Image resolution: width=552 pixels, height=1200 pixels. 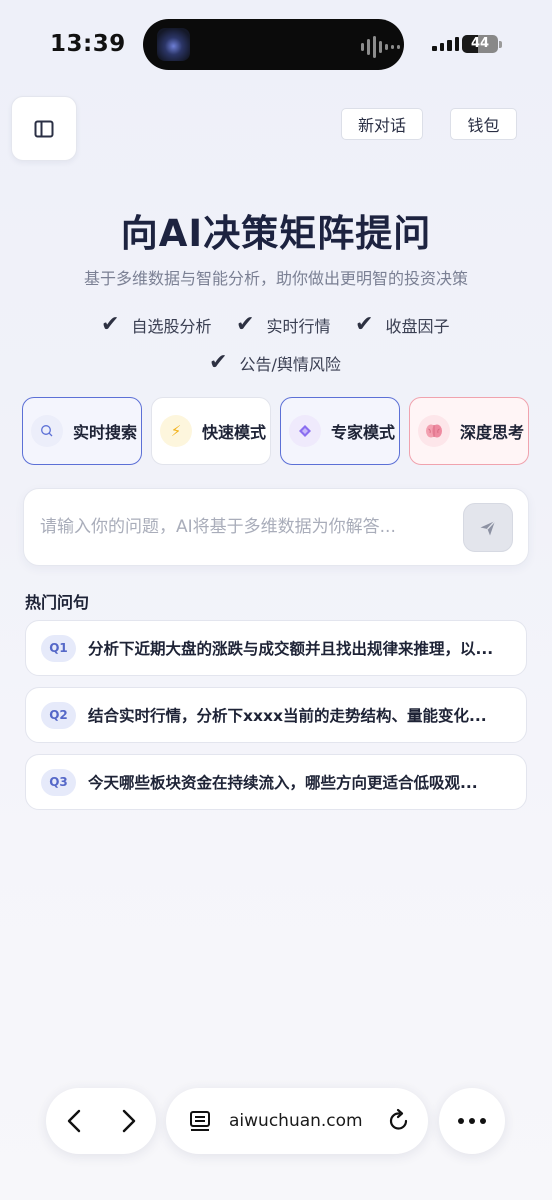 I want to click on back-button, so click(x=73, y=1121).